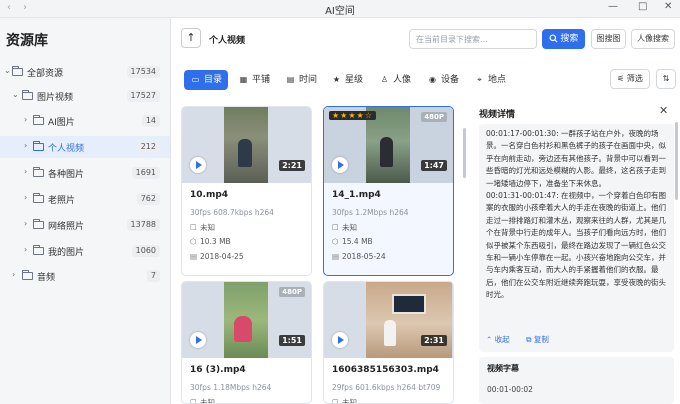 The width and height of the screenshot is (680, 404). I want to click on sidebar-item-label: 个人视频, so click(66, 149).